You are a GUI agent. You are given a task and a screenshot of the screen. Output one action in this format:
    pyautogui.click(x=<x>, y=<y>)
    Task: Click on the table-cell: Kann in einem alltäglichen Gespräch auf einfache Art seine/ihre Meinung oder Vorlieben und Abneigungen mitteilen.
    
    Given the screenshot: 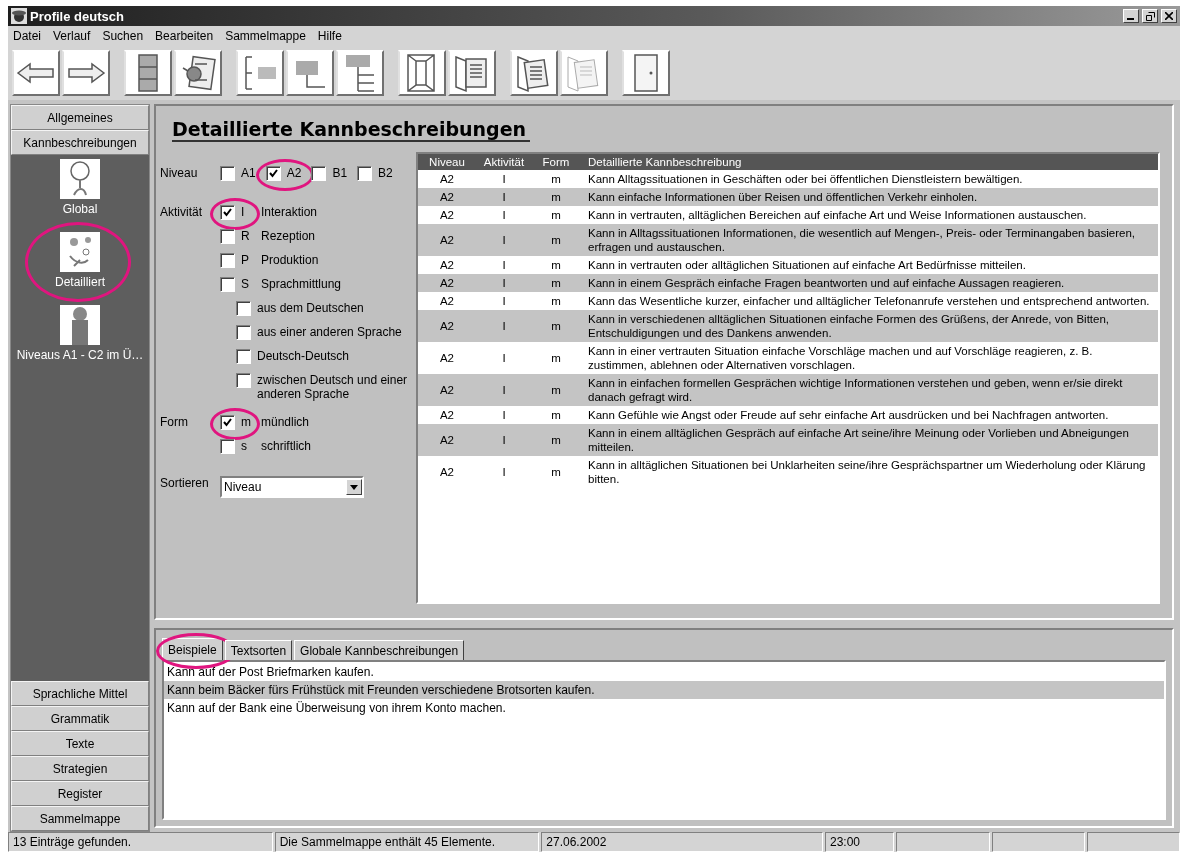 What is the action you would take?
    pyautogui.click(x=869, y=440)
    